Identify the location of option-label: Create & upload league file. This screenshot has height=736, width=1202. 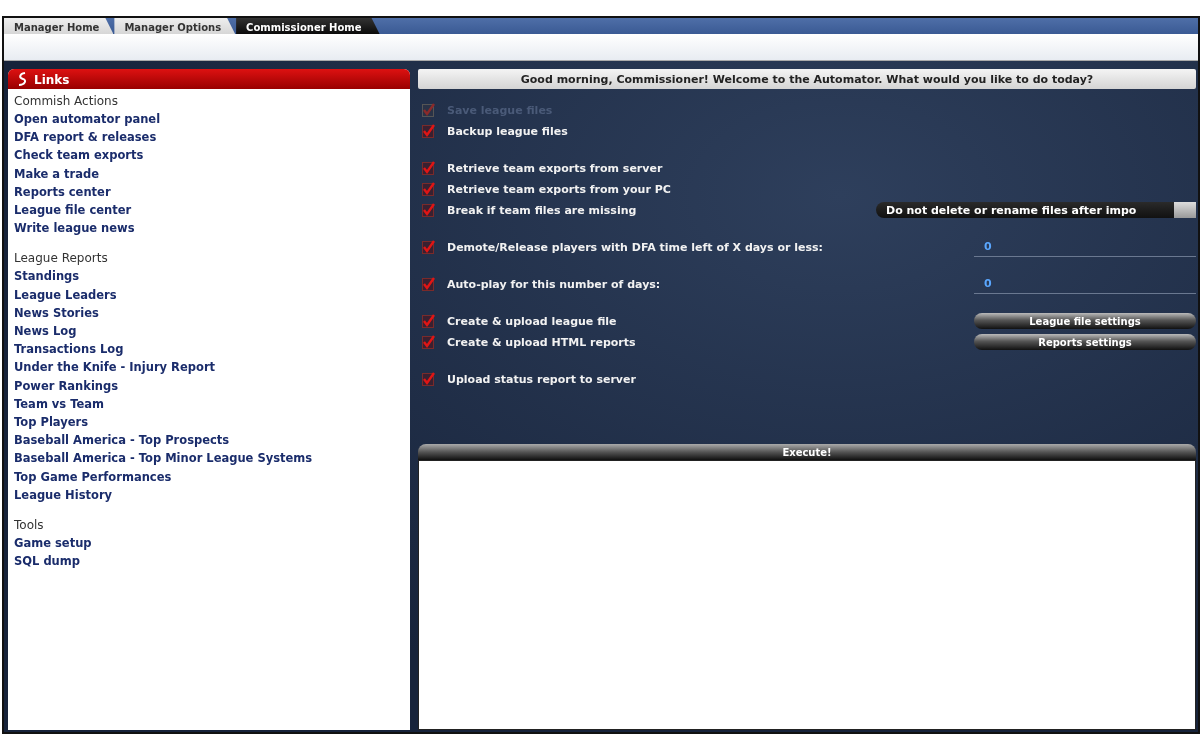
(532, 321).